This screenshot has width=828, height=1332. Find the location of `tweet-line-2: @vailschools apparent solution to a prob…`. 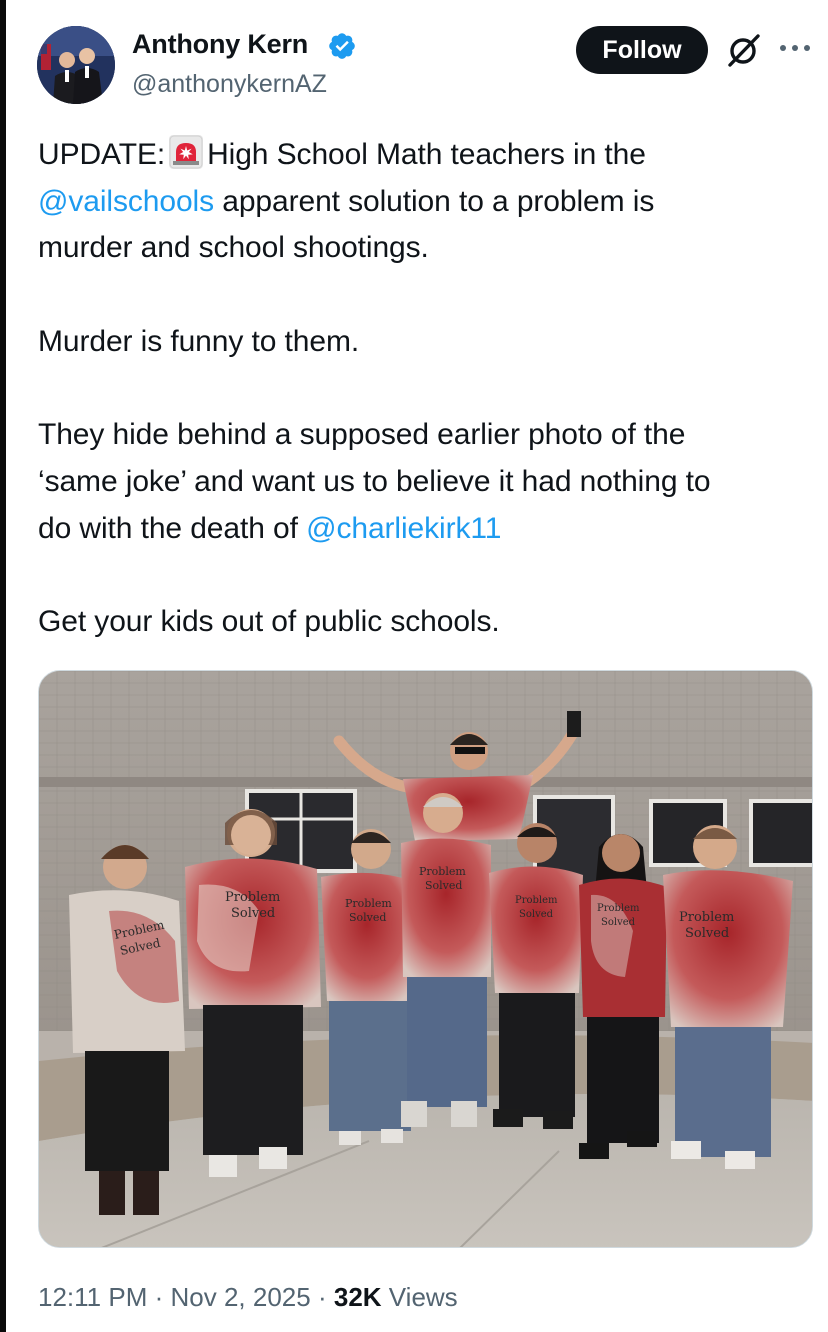

tweet-line-2: @vailschools apparent solution to a prob… is located at coordinates (426, 202).